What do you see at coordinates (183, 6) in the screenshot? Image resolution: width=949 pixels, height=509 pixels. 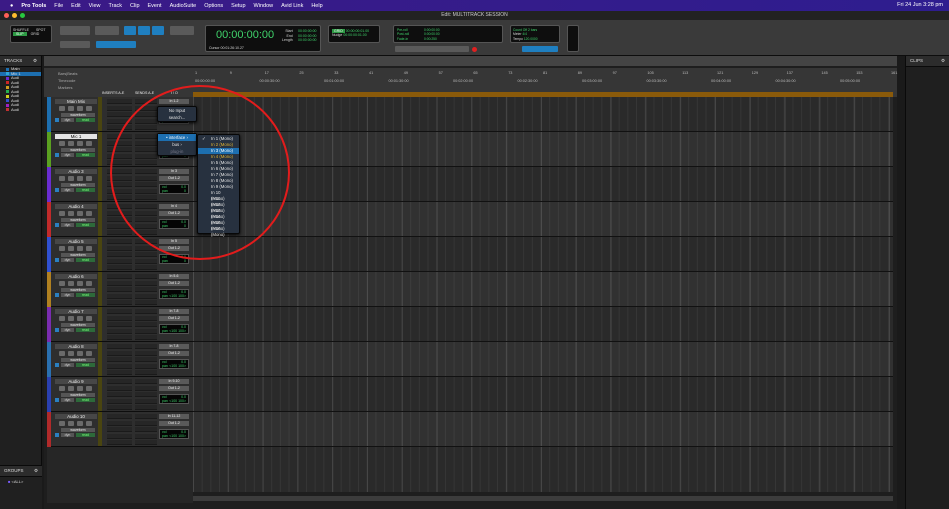 I see `menu-audiosuite: AudioSuite` at bounding box center [183, 6].